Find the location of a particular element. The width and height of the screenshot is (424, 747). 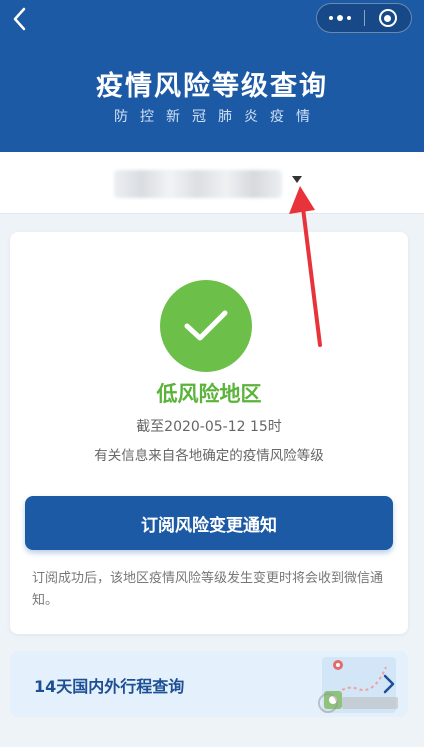

watermark-logo is located at coordinates (358, 703).